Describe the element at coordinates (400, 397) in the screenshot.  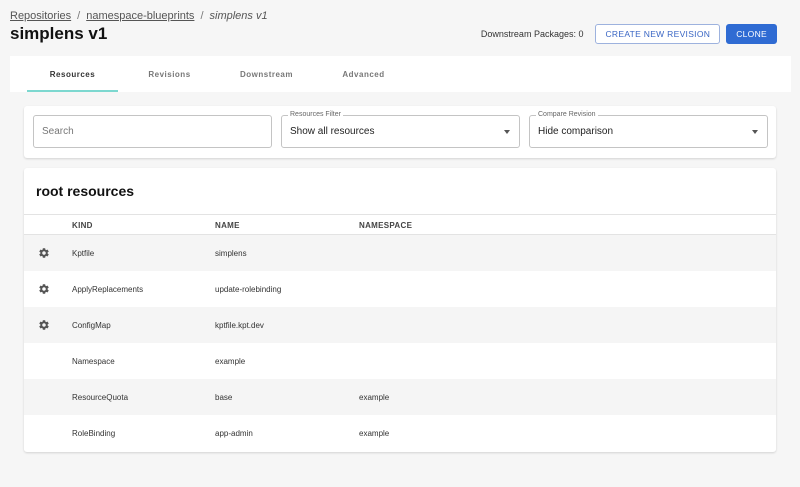
I see `table-row: ResourceQuota base example` at that location.